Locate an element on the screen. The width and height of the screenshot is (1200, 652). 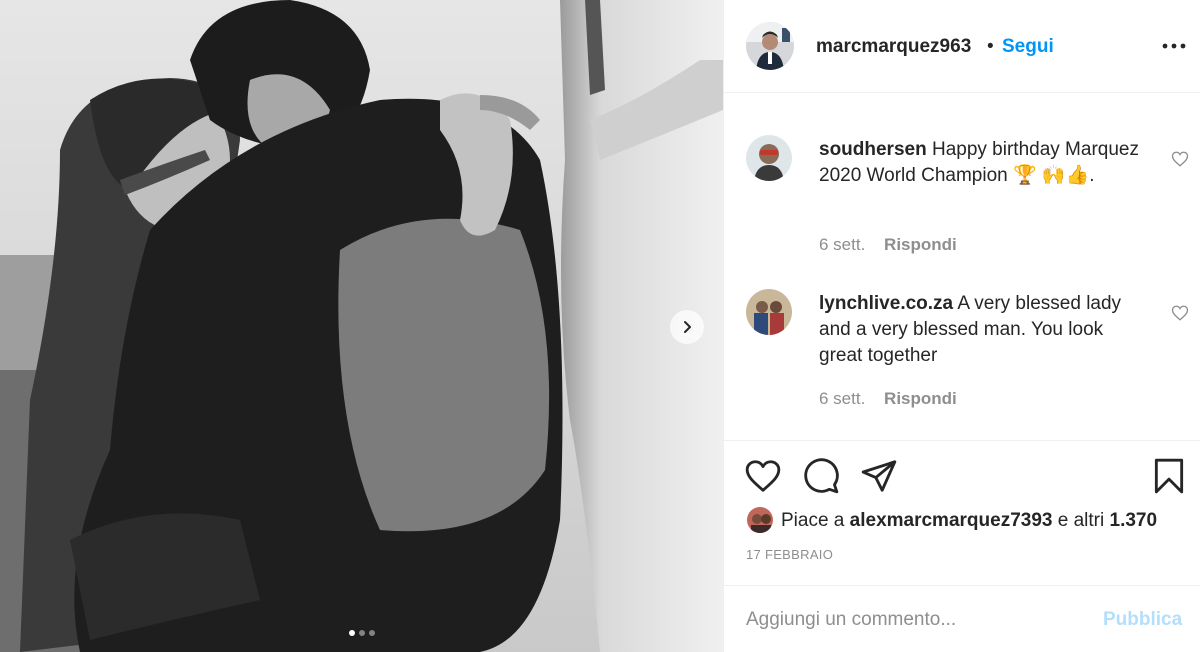
comment-input is located at coordinates (916, 620).